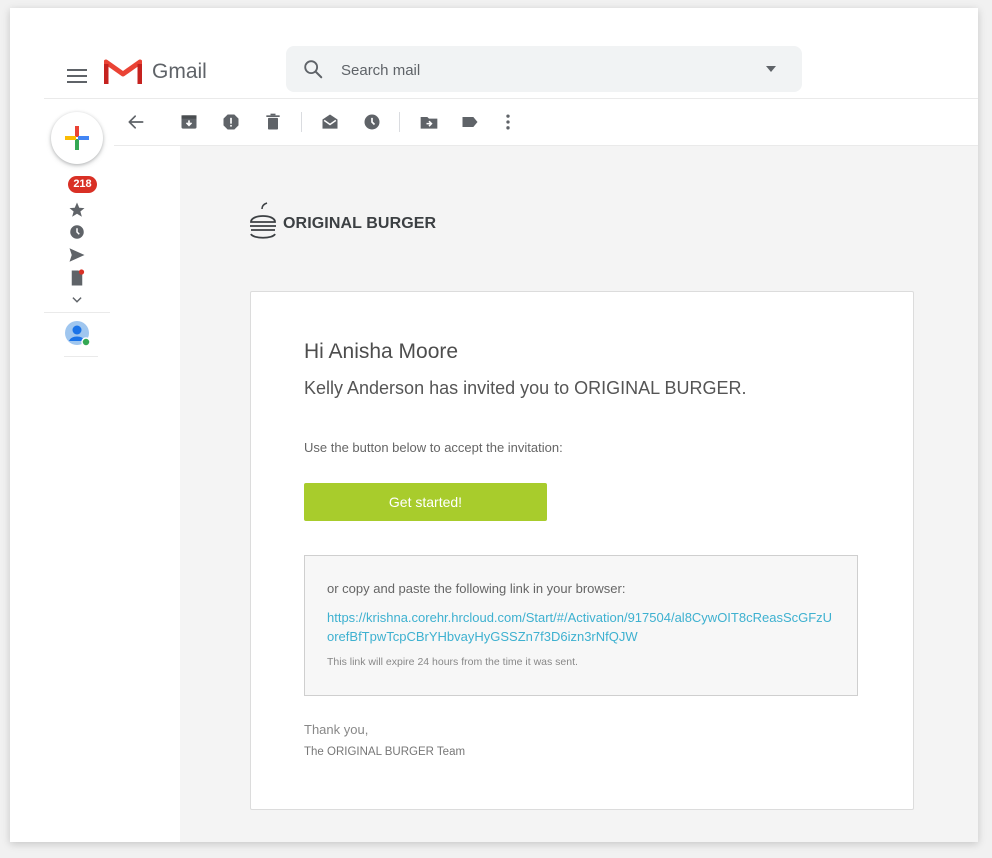  I want to click on compose-plus-icon, so click(77, 138).